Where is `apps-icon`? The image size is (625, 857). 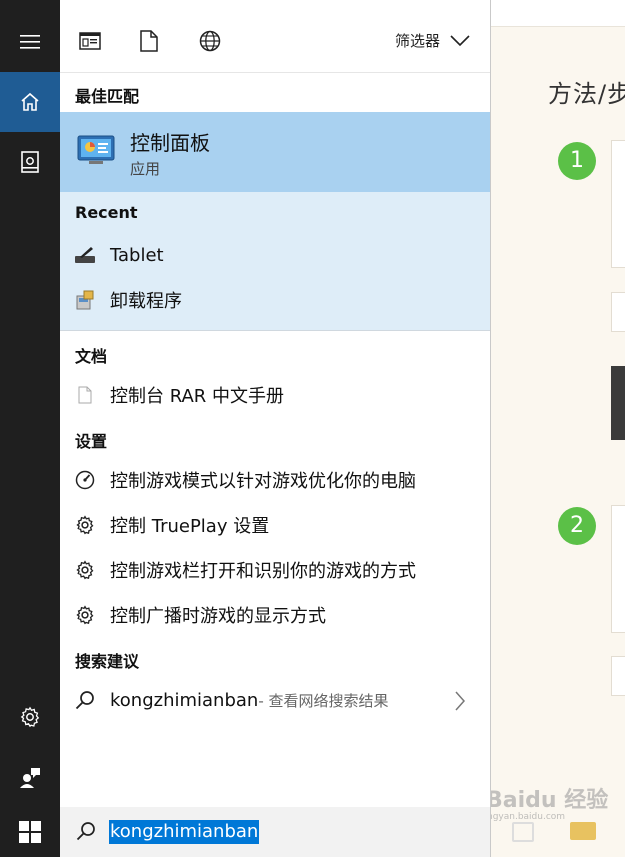
apps-icon is located at coordinates (90, 41).